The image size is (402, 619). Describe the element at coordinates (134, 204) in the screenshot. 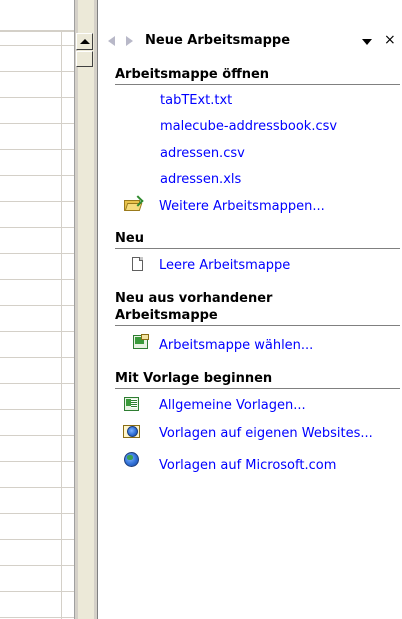

I see `open-folder-icon` at that location.